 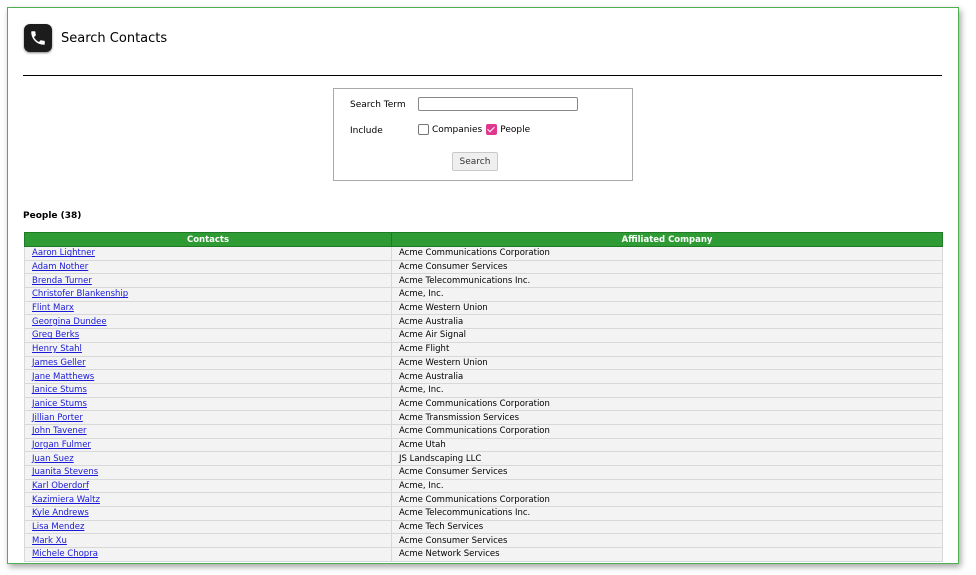 I want to click on contact-link: John Tavener, so click(x=59, y=431).